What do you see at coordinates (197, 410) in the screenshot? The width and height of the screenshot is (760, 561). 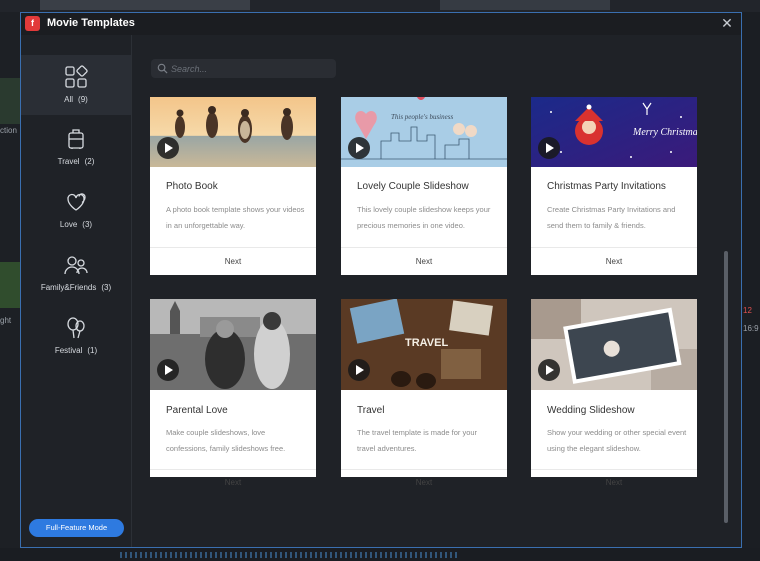 I see `template-title: Parental Love` at bounding box center [197, 410].